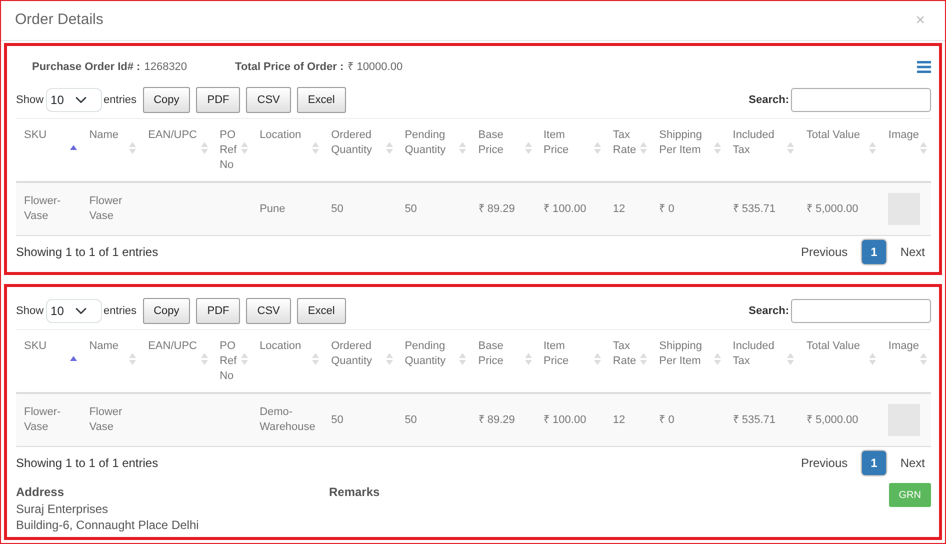 The width and height of the screenshot is (946, 544). I want to click on field-label: Total Price of Order :, so click(289, 67).